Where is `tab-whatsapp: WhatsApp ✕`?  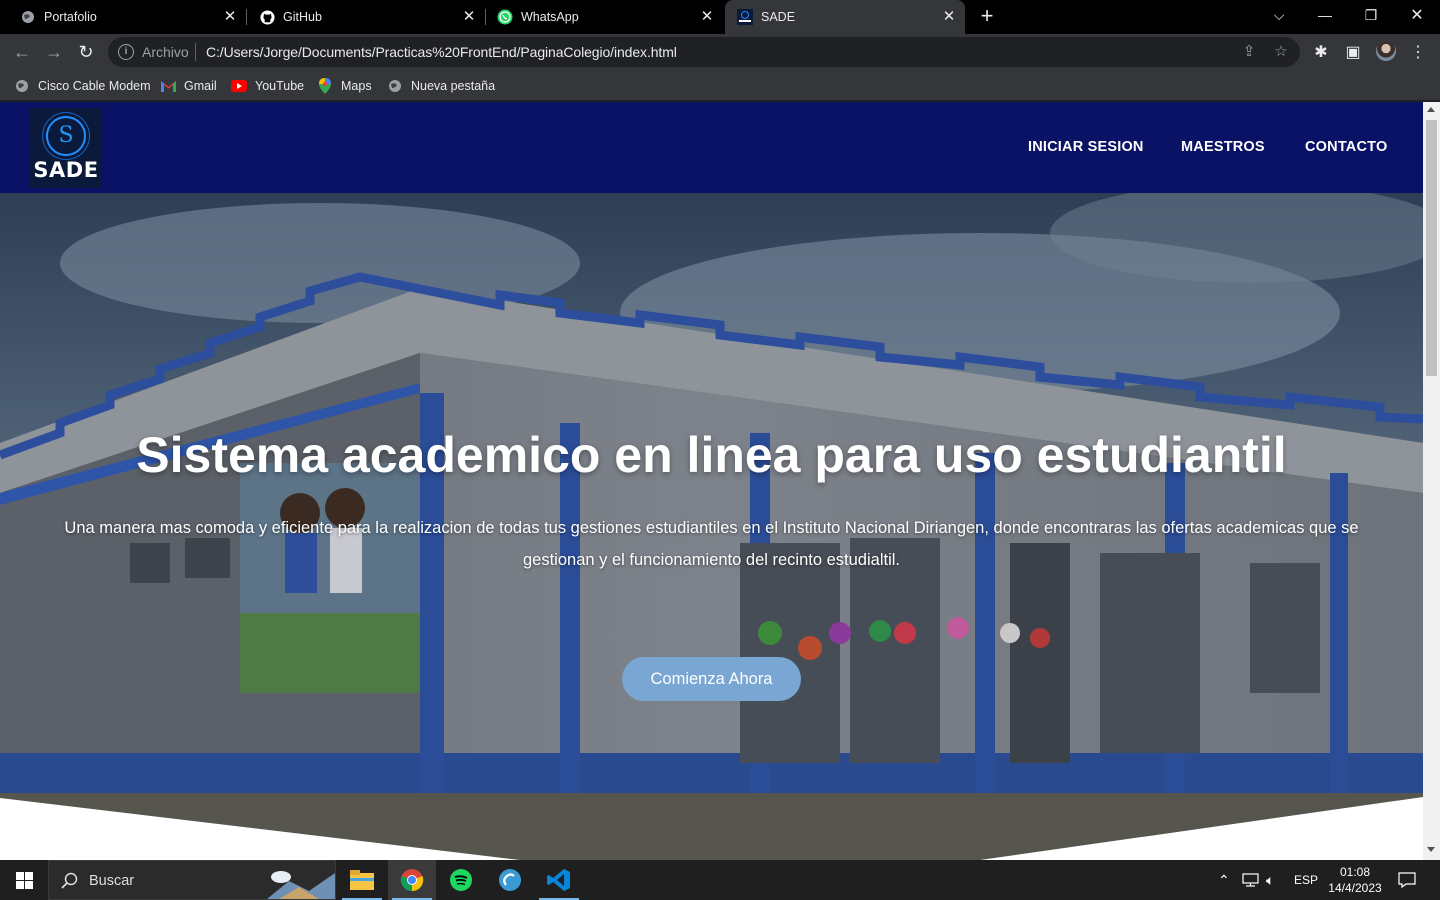 tab-whatsapp: WhatsApp ✕ is located at coordinates (600, 17).